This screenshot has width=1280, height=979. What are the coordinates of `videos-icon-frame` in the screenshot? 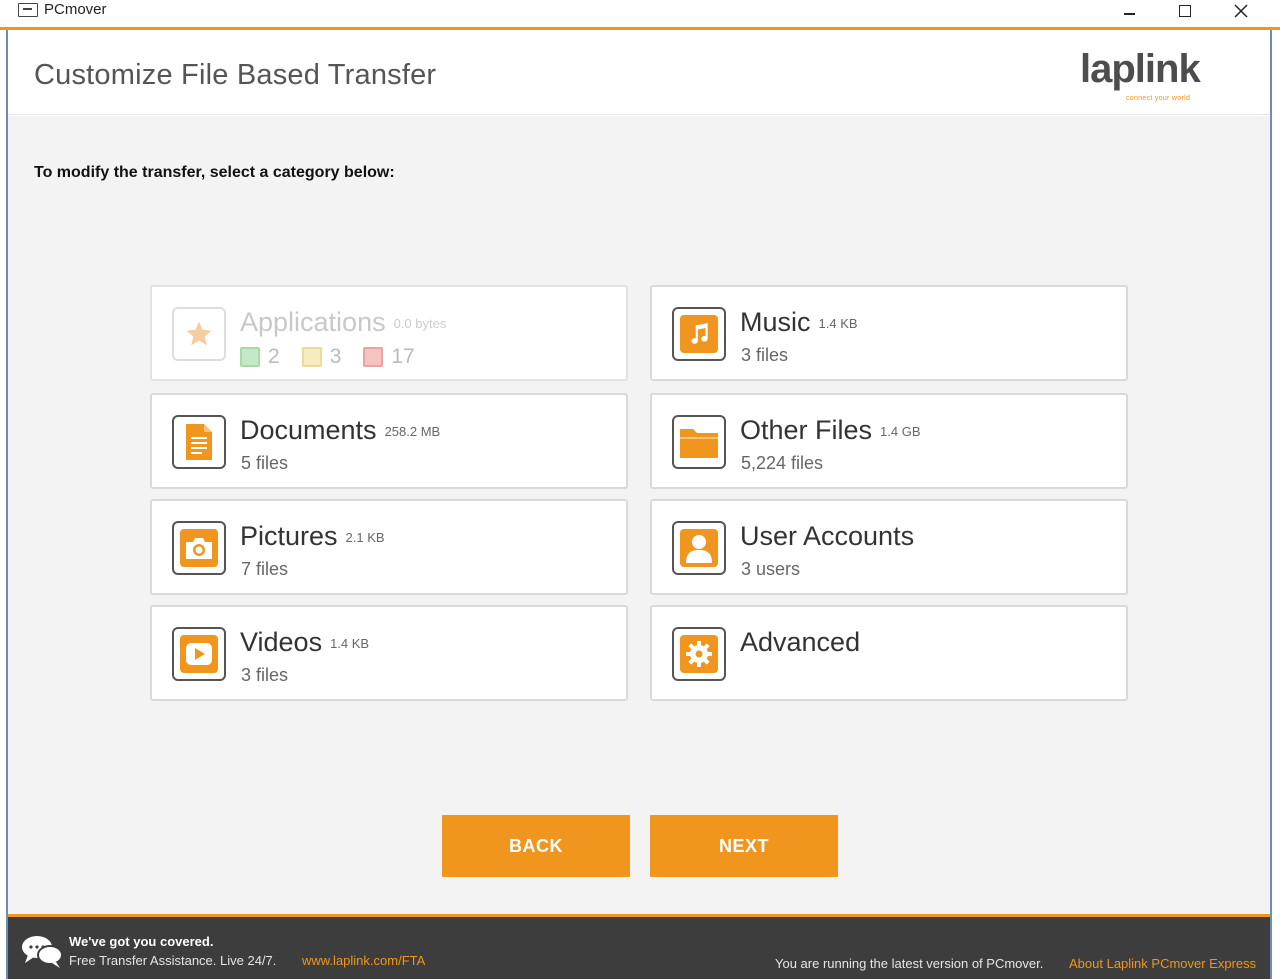 It's located at (199, 654).